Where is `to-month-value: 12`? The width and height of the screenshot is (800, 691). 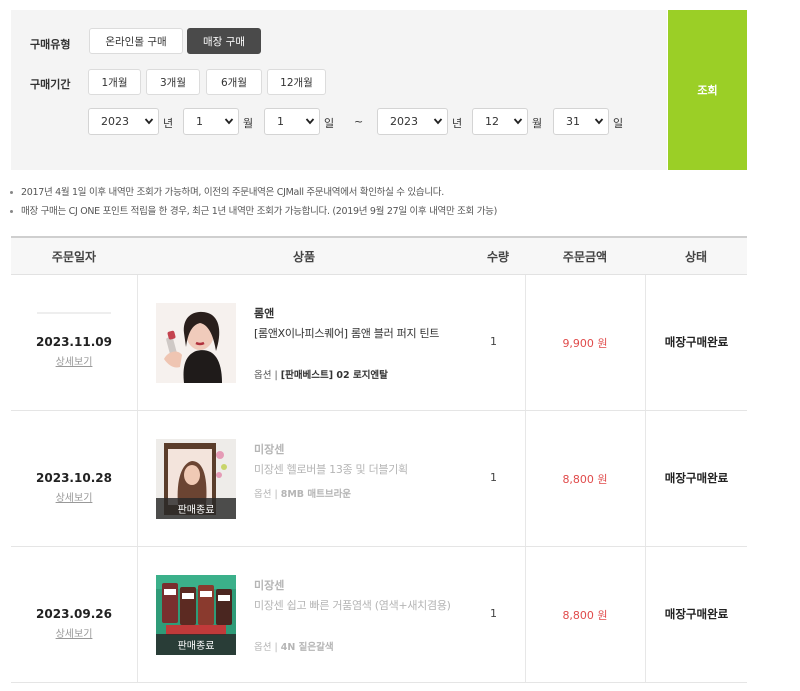
to-month-value: 12 is located at coordinates (492, 121).